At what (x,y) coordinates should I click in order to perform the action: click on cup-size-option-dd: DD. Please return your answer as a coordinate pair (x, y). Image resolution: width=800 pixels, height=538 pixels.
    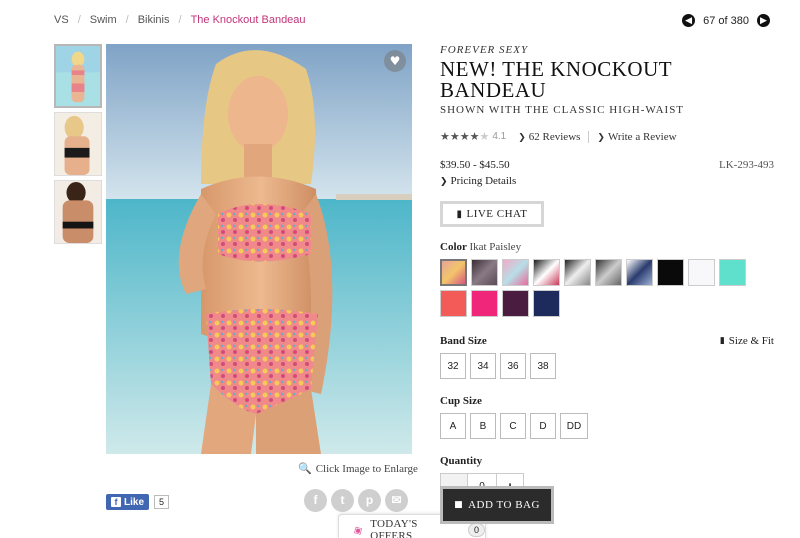
    Looking at the image, I should click on (574, 426).